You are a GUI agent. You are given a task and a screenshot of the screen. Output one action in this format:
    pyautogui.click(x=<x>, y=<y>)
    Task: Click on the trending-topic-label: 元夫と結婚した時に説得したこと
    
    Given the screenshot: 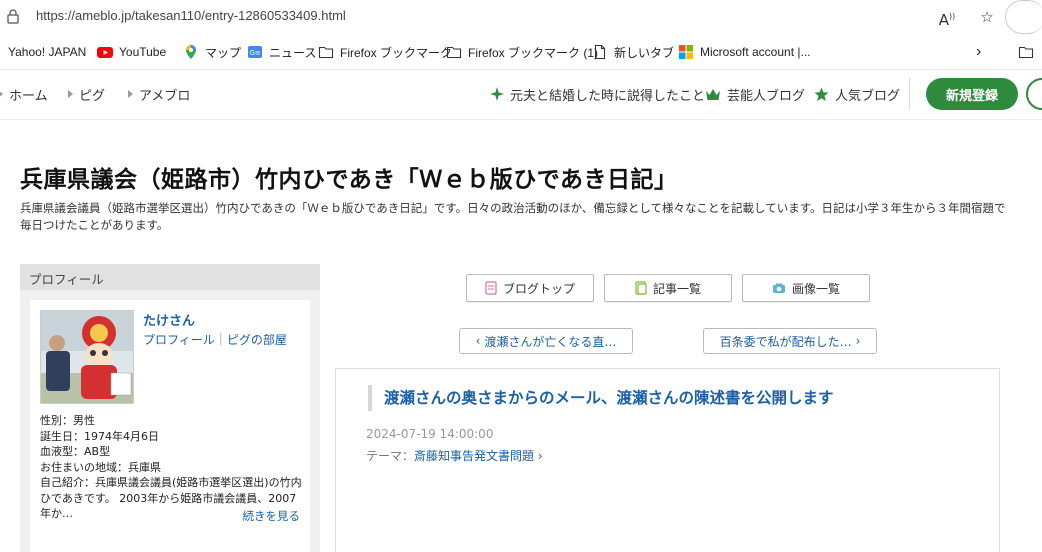 What is the action you would take?
    pyautogui.click(x=608, y=96)
    